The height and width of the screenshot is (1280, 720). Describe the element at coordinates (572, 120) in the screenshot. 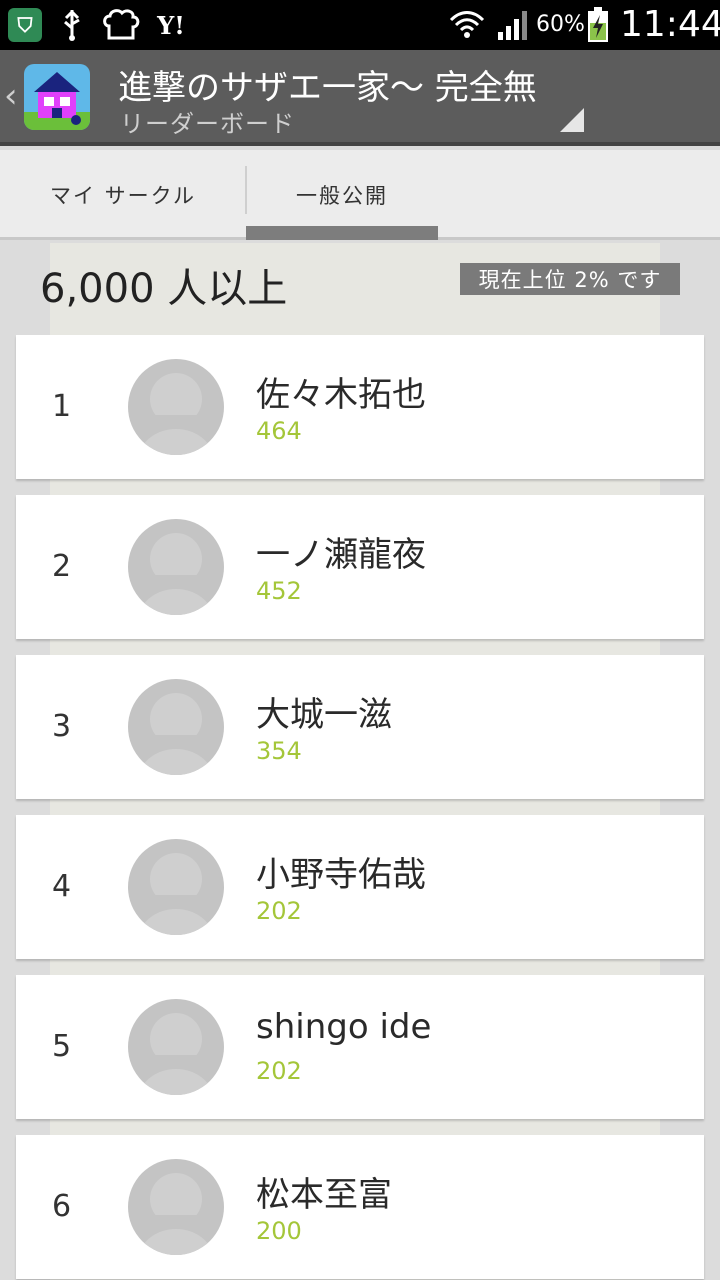

I see `dropdown-corner-icon` at that location.